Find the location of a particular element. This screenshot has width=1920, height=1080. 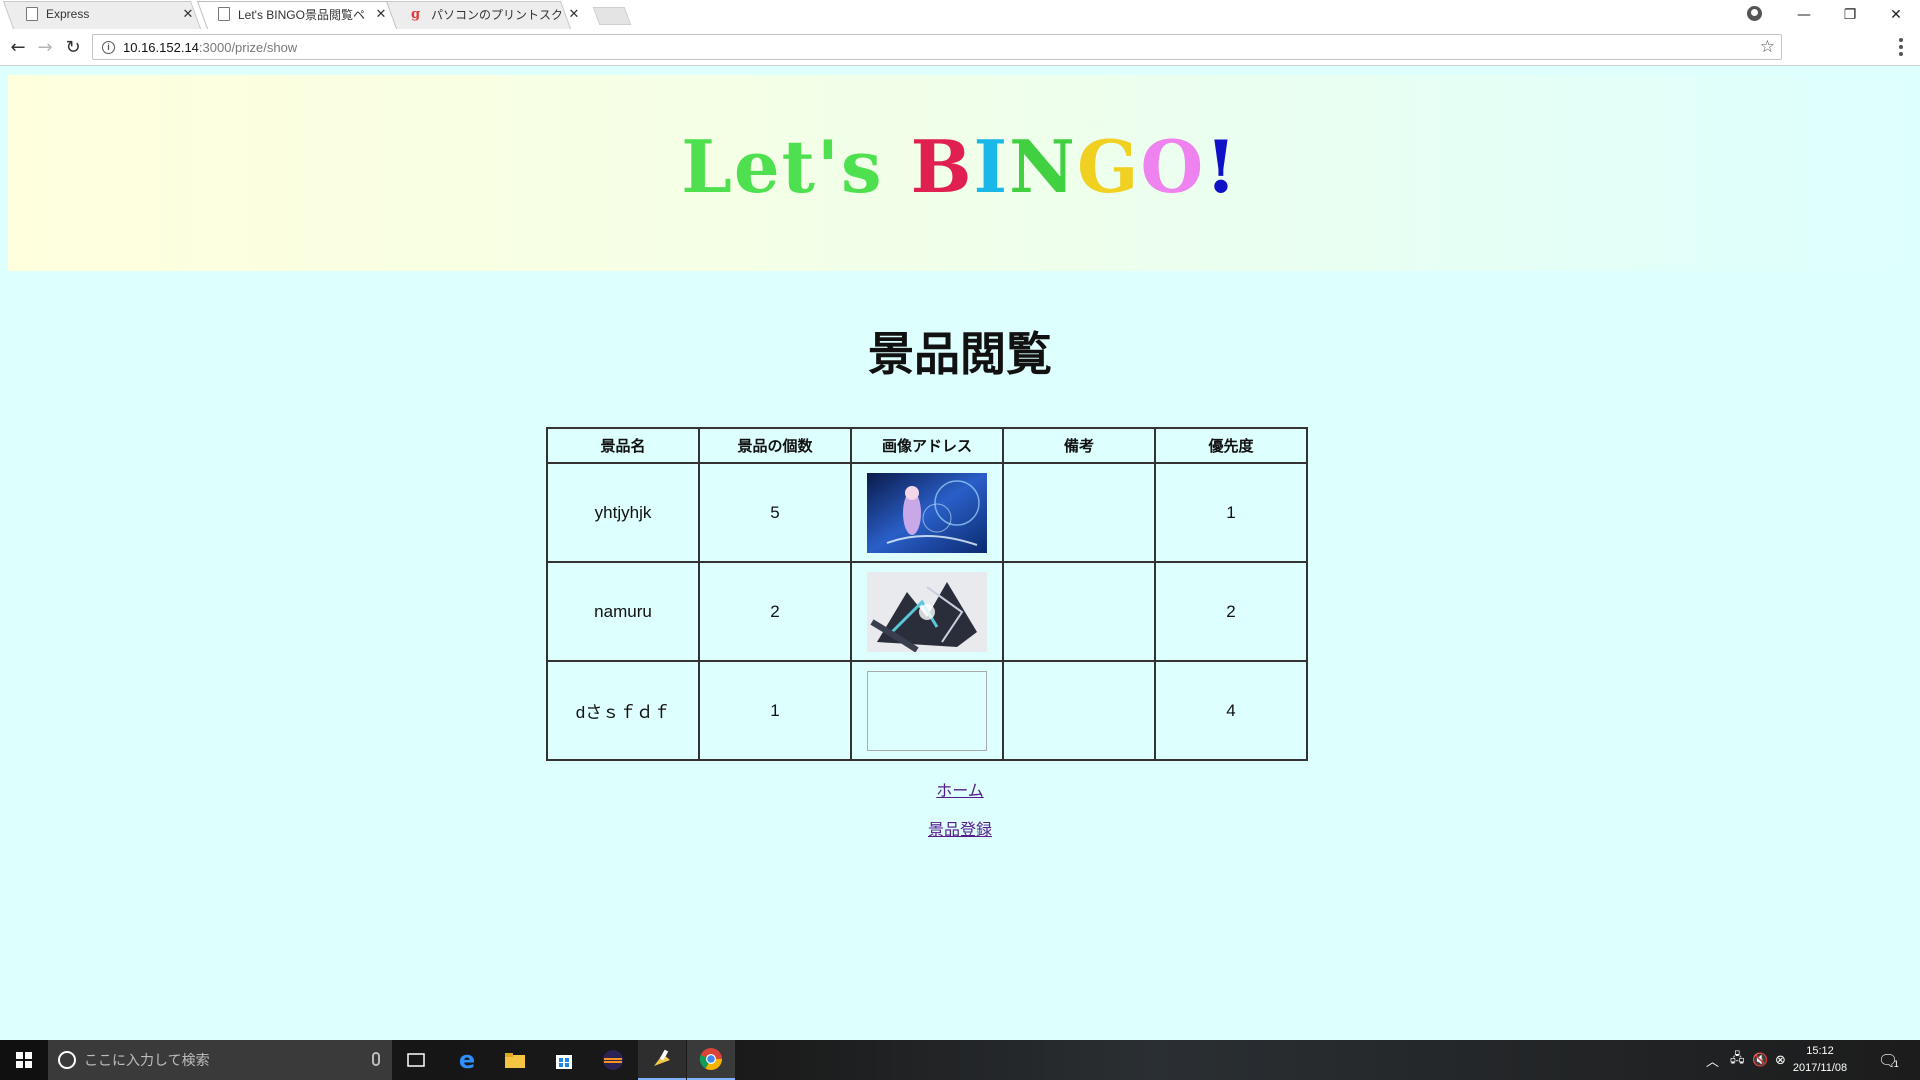

logo-letter: N is located at coordinates (1043, 166).